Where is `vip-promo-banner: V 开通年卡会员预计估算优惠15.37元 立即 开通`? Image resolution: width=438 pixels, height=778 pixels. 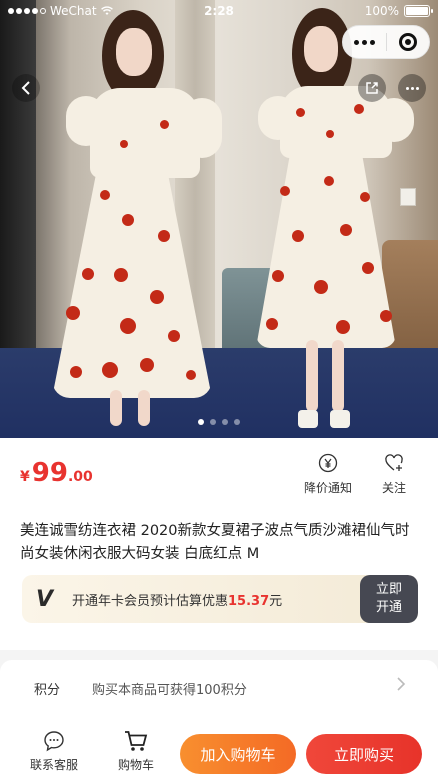 vip-promo-banner: V 开通年卡会员预计估算优惠15.37元 立即 开通 is located at coordinates (220, 599).